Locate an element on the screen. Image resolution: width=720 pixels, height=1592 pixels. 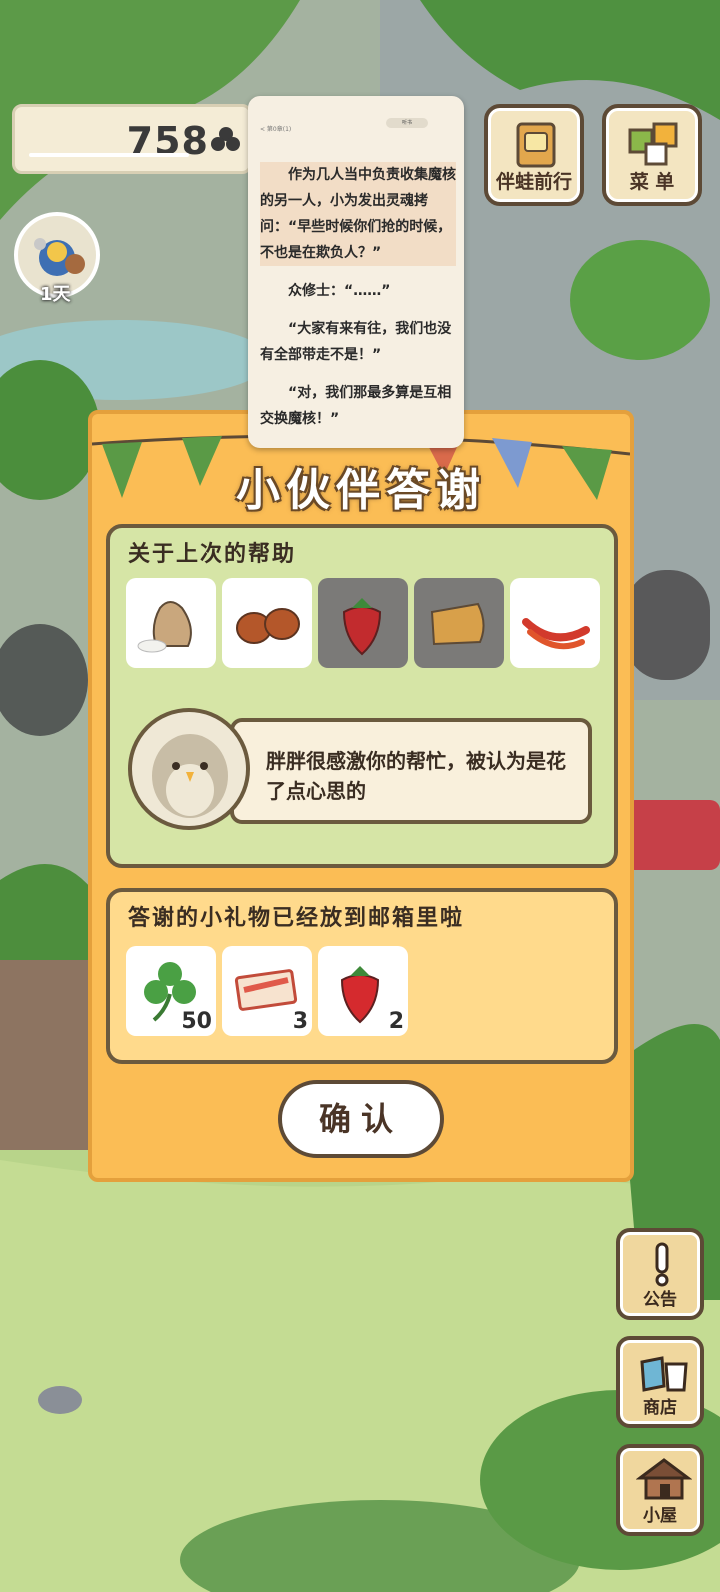
gift-section: 答谢的小礼物已经放到邮箱里啦 50 3 2 is located at coordinates (362, 976).